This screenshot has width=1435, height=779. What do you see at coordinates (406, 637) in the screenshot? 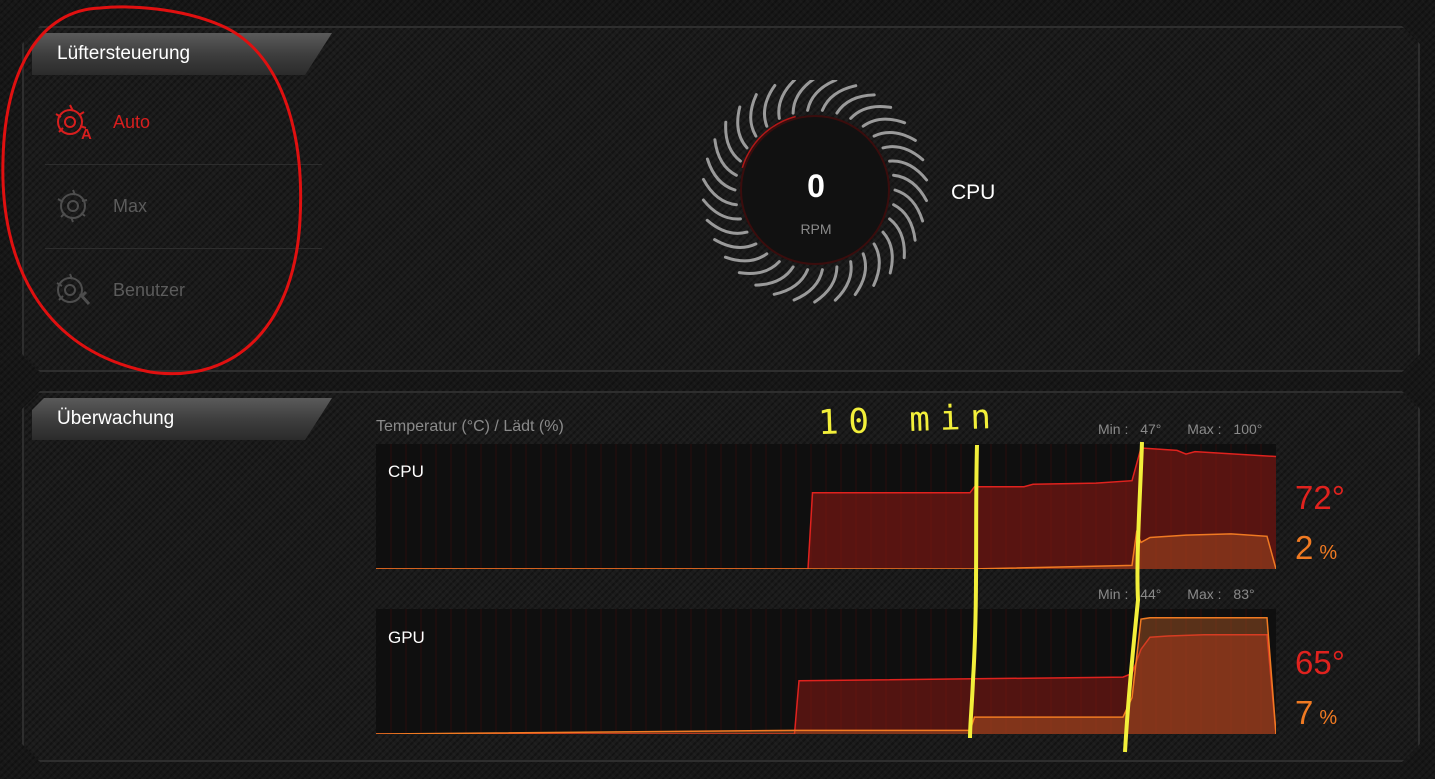
I see `gpu-graph-label: GPU` at bounding box center [406, 637].